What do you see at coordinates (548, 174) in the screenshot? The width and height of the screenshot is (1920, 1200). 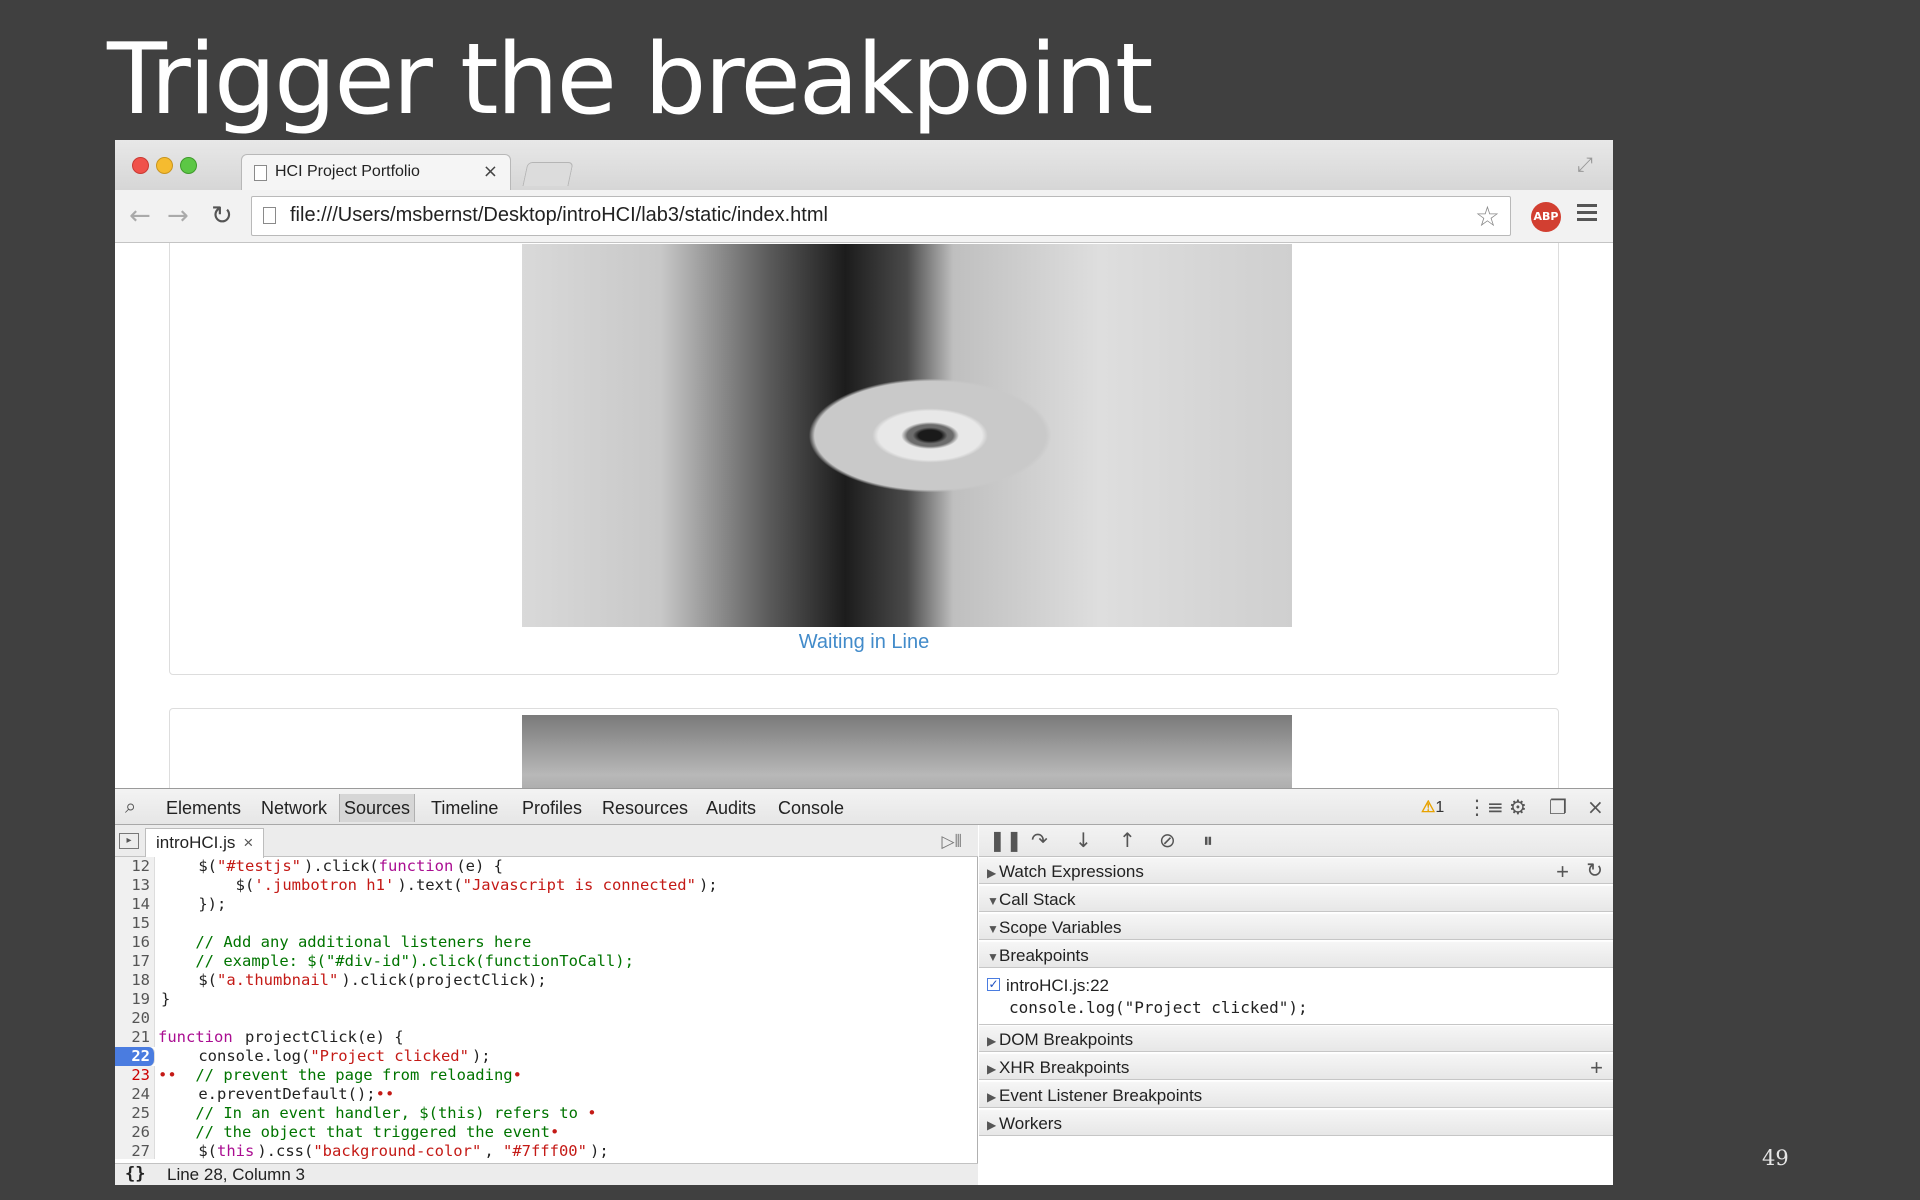 I see `new-tab-button` at bounding box center [548, 174].